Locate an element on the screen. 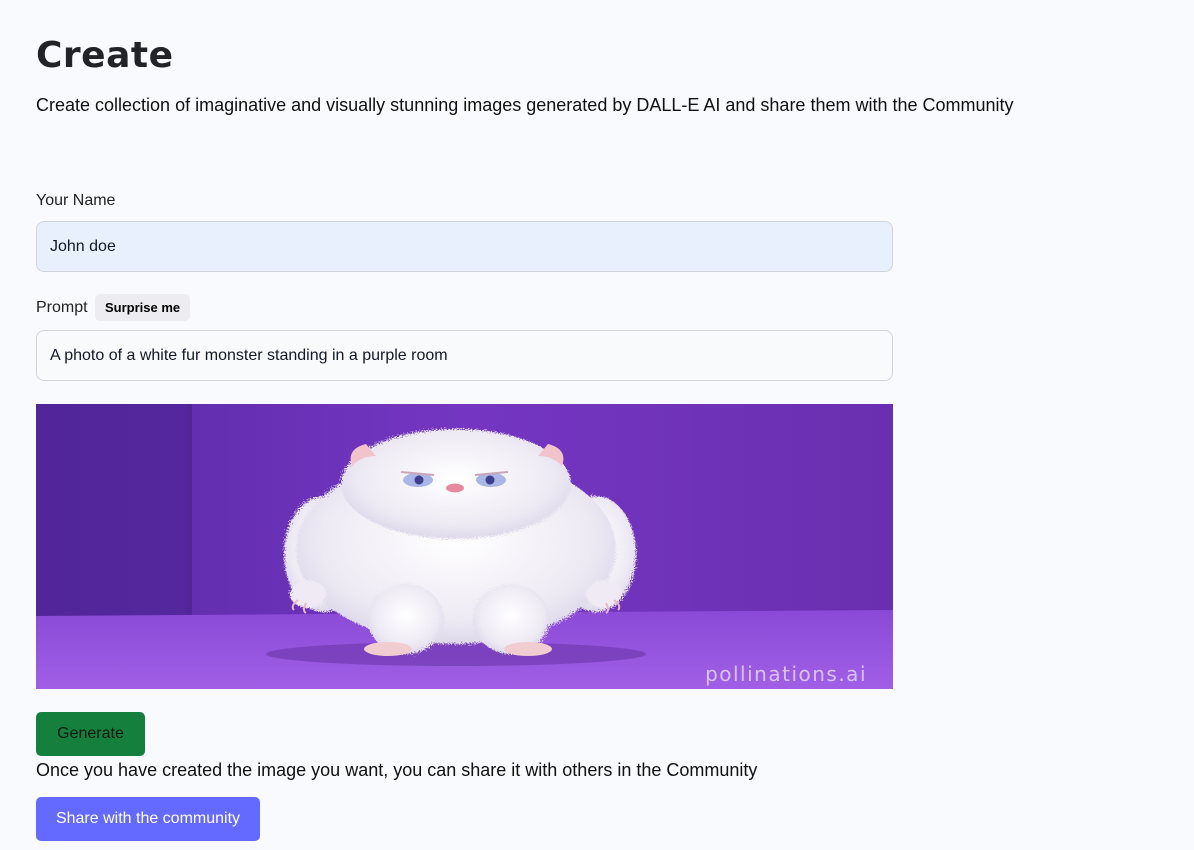  image-watermark: pollinations.ai is located at coordinates (786, 674).